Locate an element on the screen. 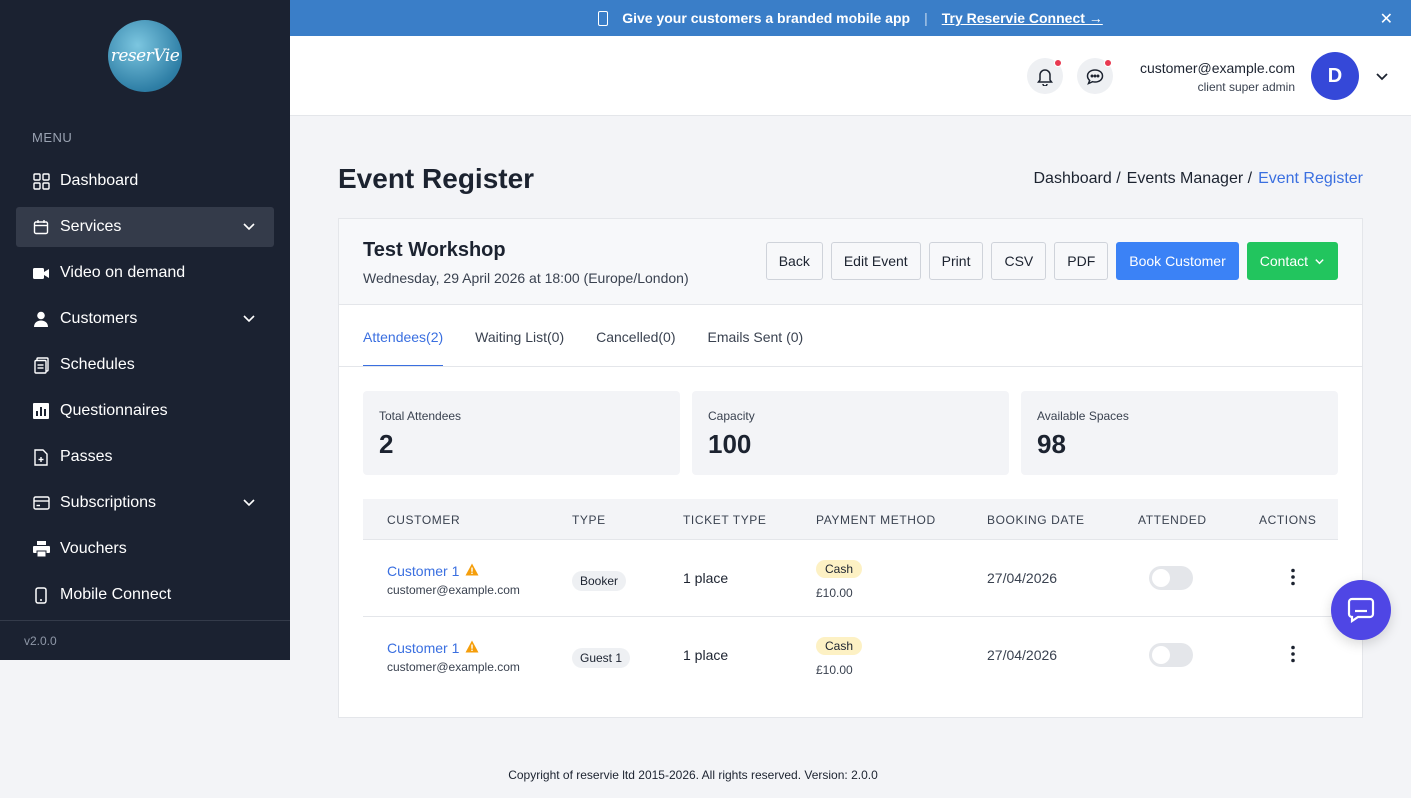  chat-icon is located at coordinates (1361, 610).